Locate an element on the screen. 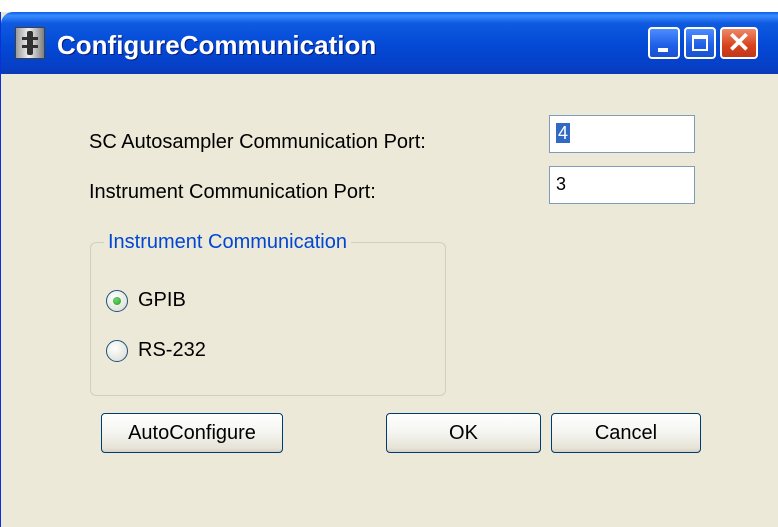 The image size is (778, 527). instrument-port-input: 3 is located at coordinates (622, 185).